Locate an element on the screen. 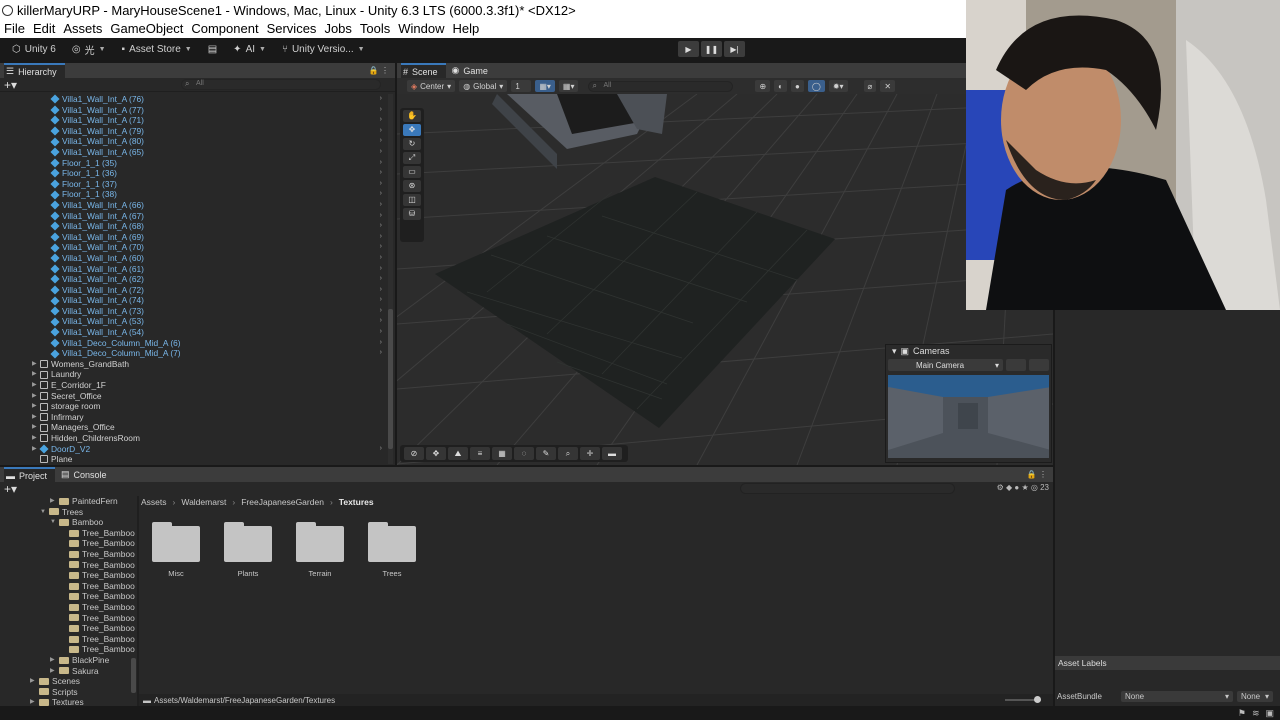 This screenshot has width=1280, height=720. overlay-tool-4: ≡ is located at coordinates (480, 453).